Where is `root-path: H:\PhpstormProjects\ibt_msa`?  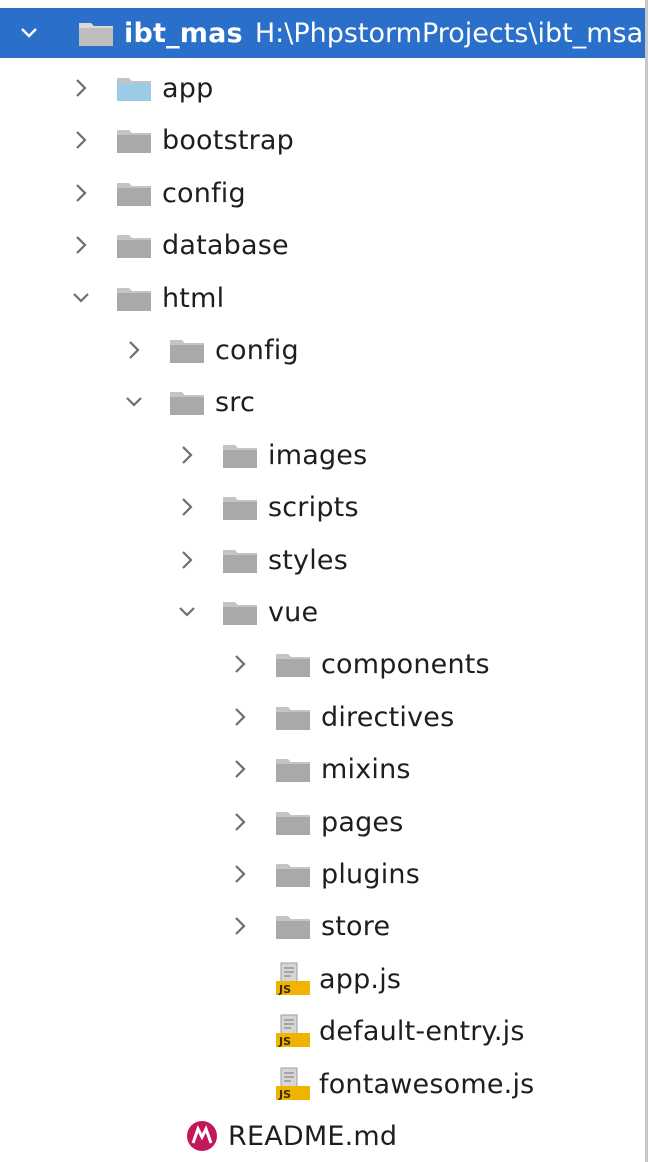
root-path: H:\PhpstormProjects\ibt_msa is located at coordinates (449, 33).